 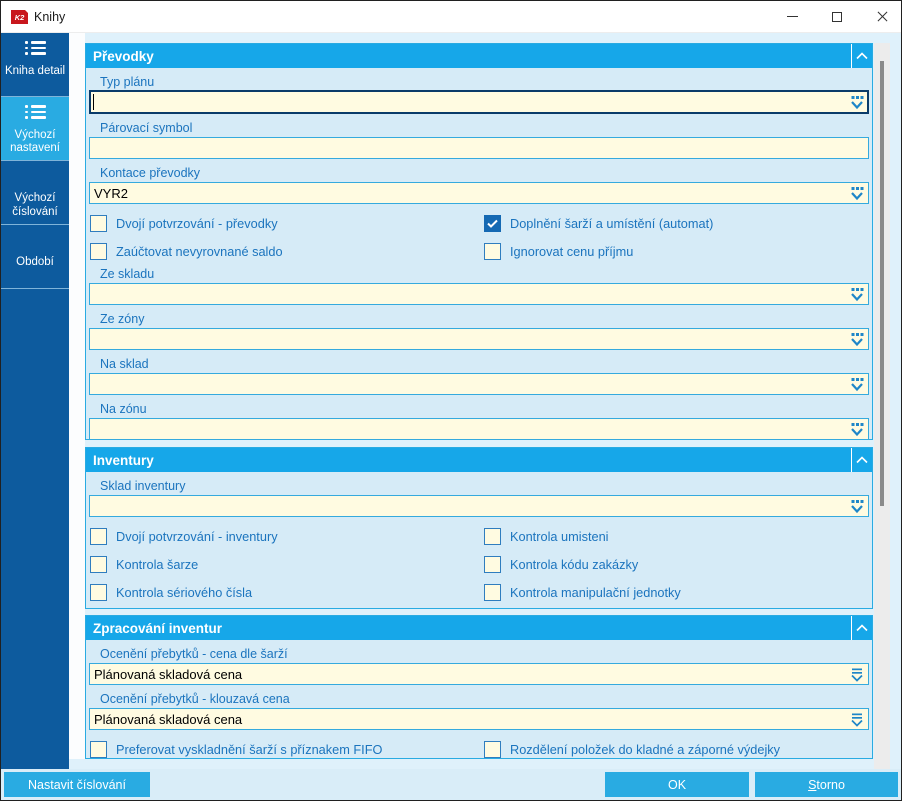 What do you see at coordinates (123, 460) in the screenshot?
I see `section-title: Inventury` at bounding box center [123, 460].